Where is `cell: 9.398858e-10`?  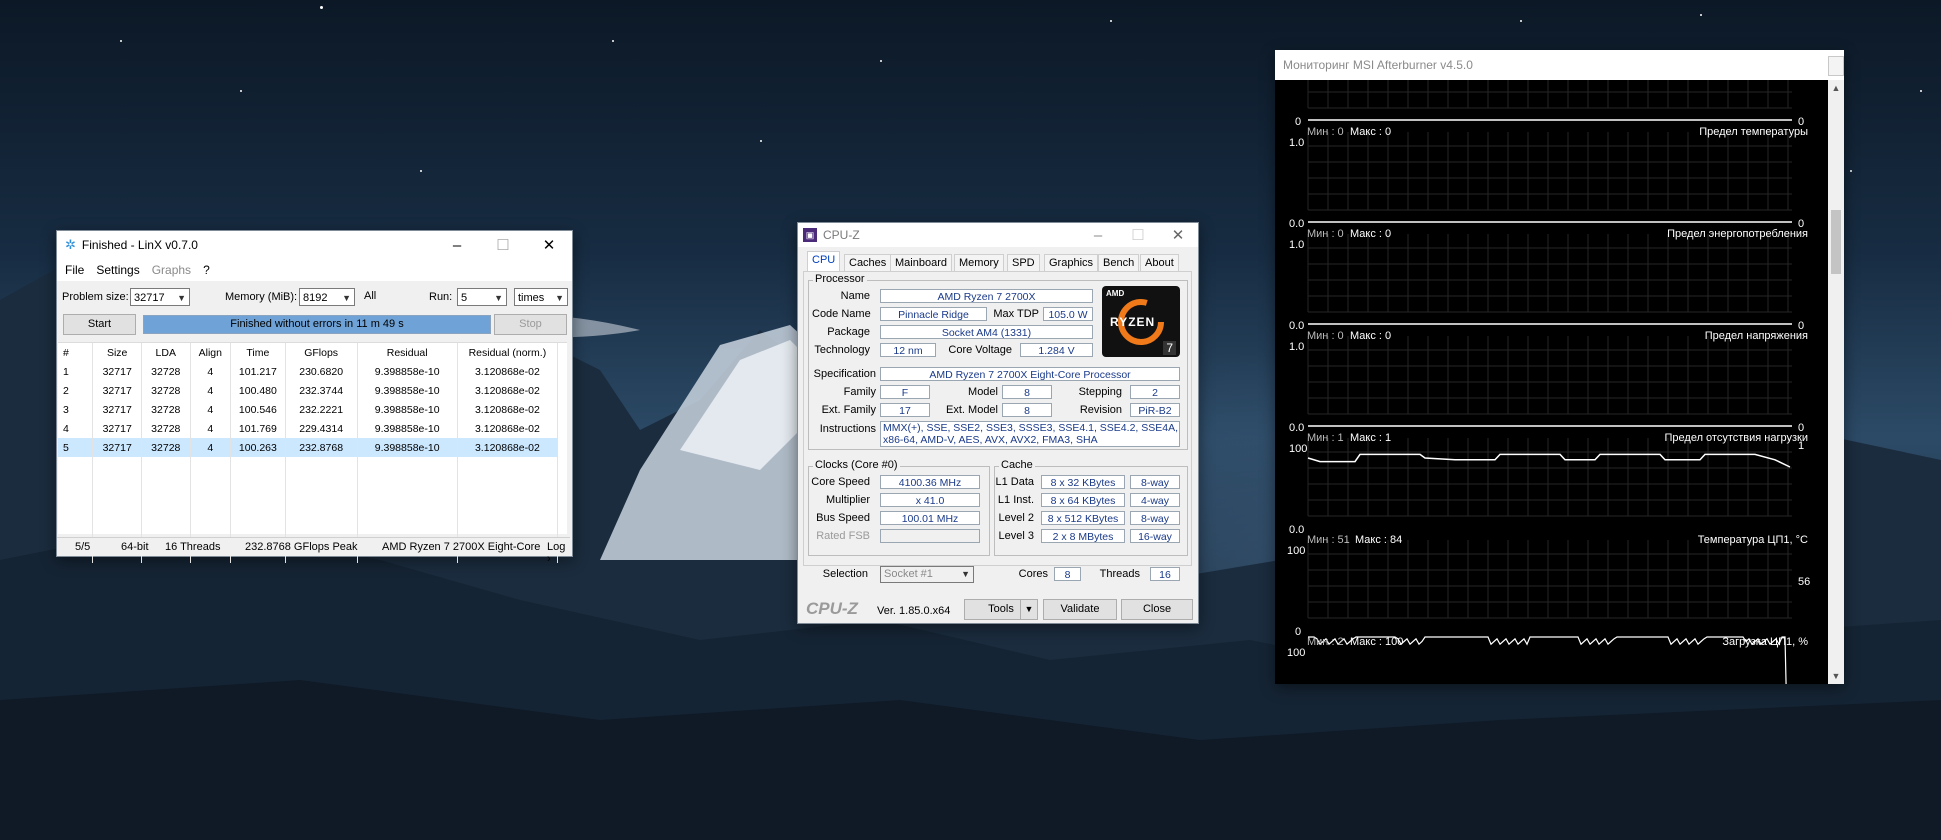
cell: 9.398858e-10 is located at coordinates (407, 428).